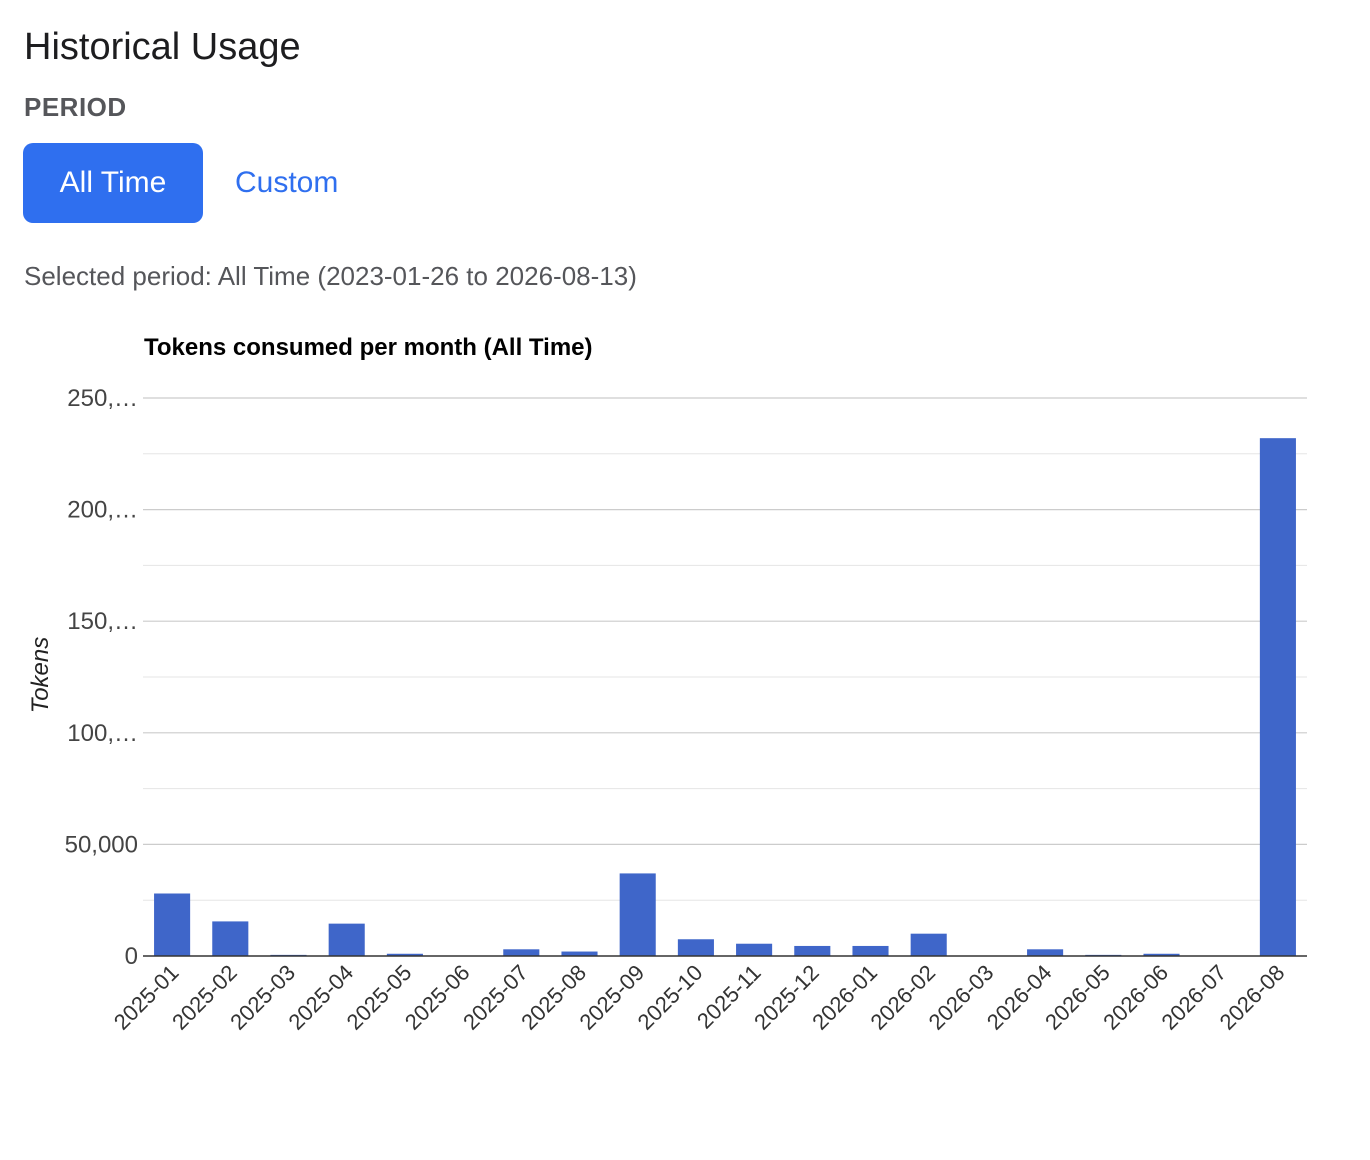  What do you see at coordinates (562, 276) in the screenshot?
I see `selected-period-end: 2026-08-13` at bounding box center [562, 276].